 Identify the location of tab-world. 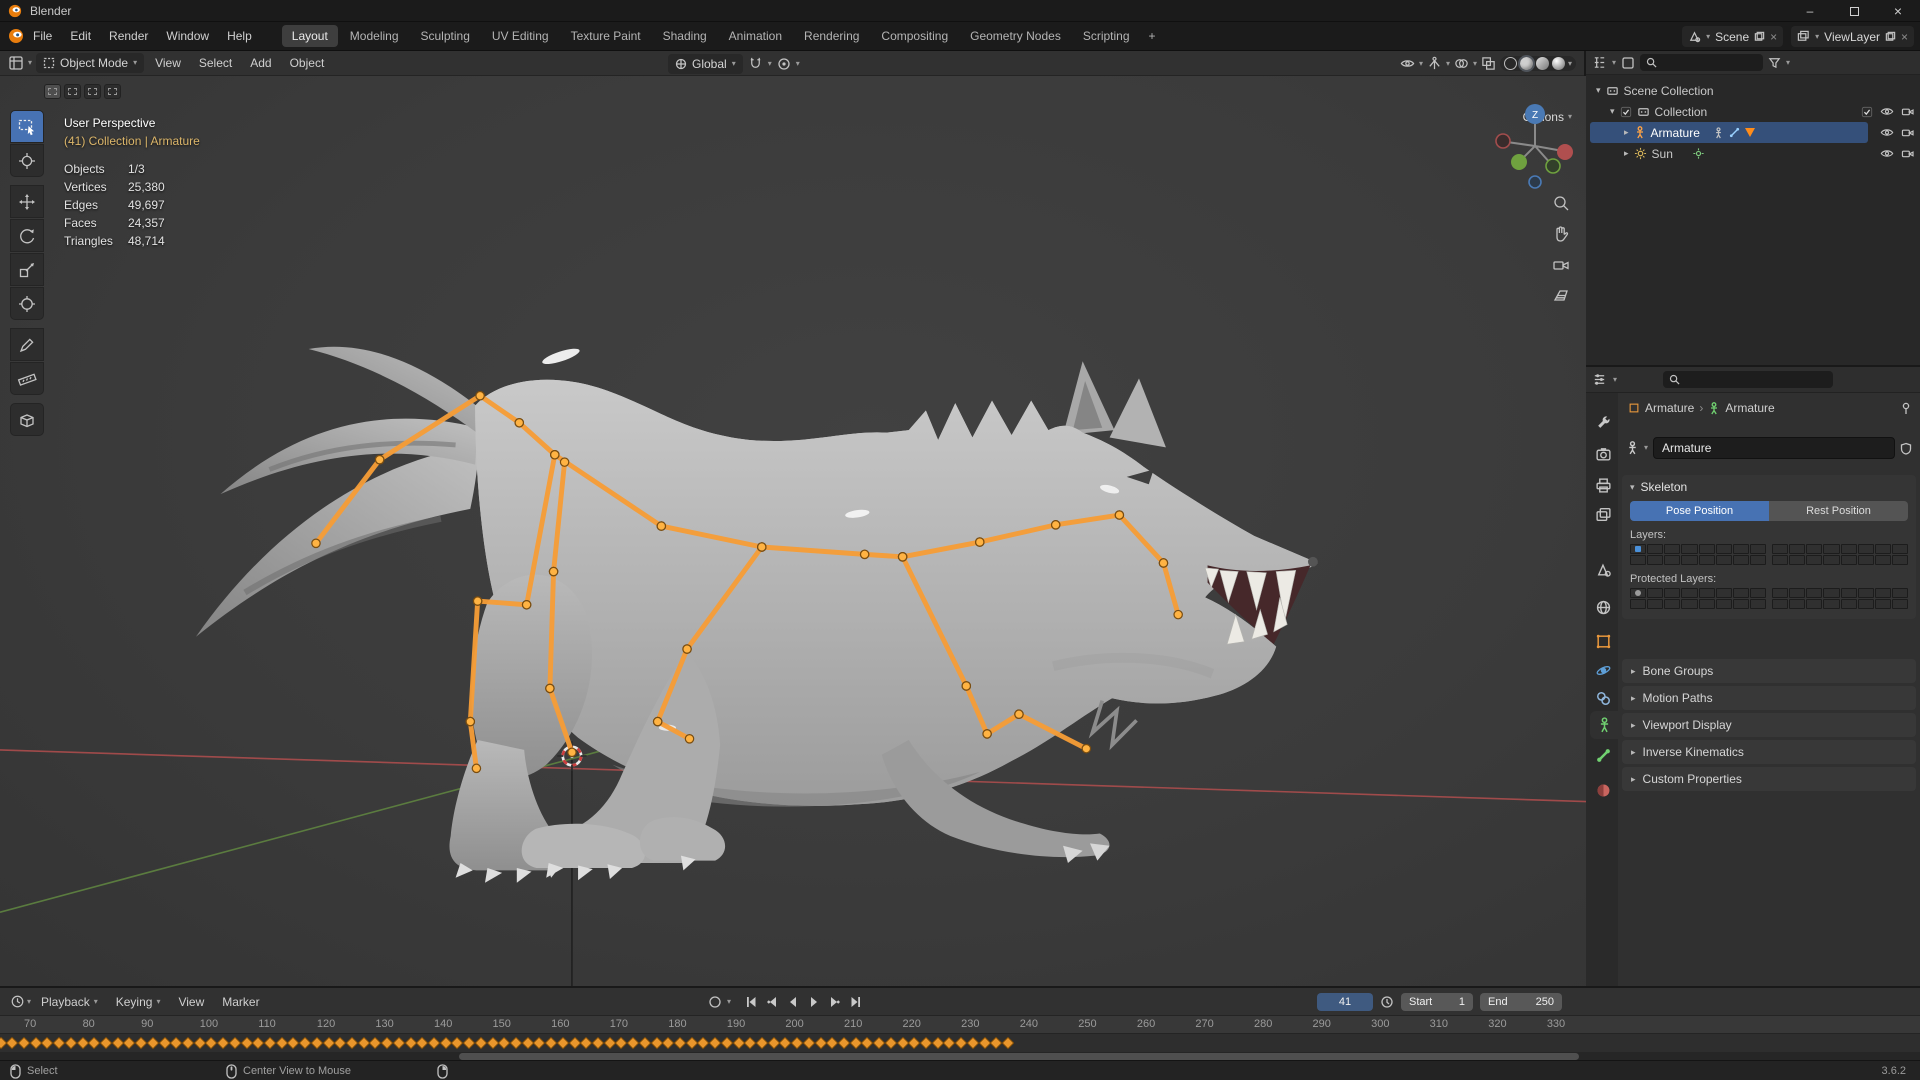
(1603, 607).